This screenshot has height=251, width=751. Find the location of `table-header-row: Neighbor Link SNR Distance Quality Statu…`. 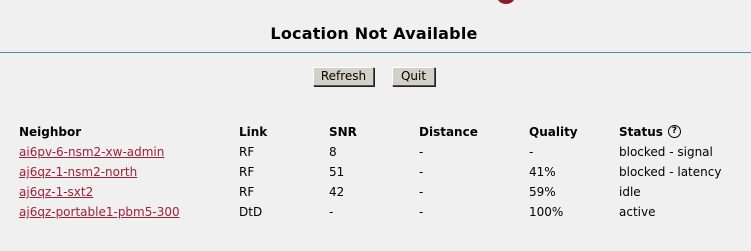

table-header-row: Neighbor Link SNR Distance Quality Statu… is located at coordinates (384, 132).